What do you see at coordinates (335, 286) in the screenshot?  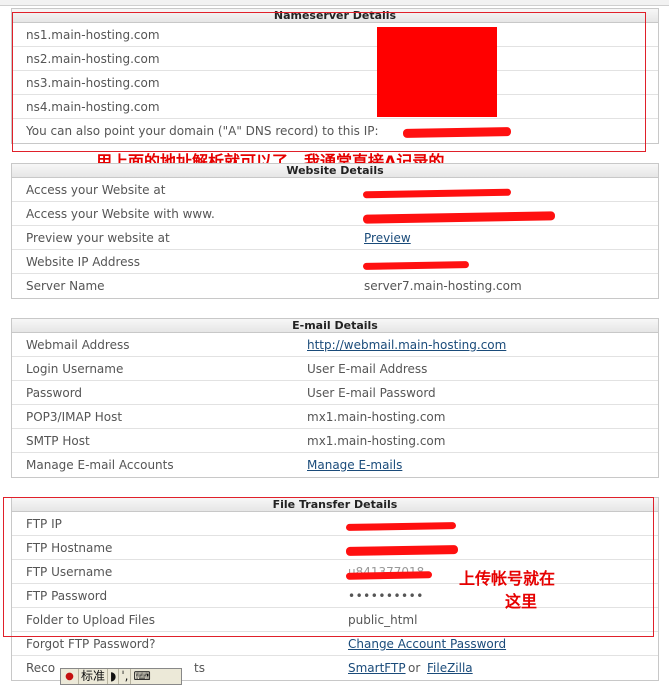 I see `website-row: Server Name server7.main-hosting.com` at bounding box center [335, 286].